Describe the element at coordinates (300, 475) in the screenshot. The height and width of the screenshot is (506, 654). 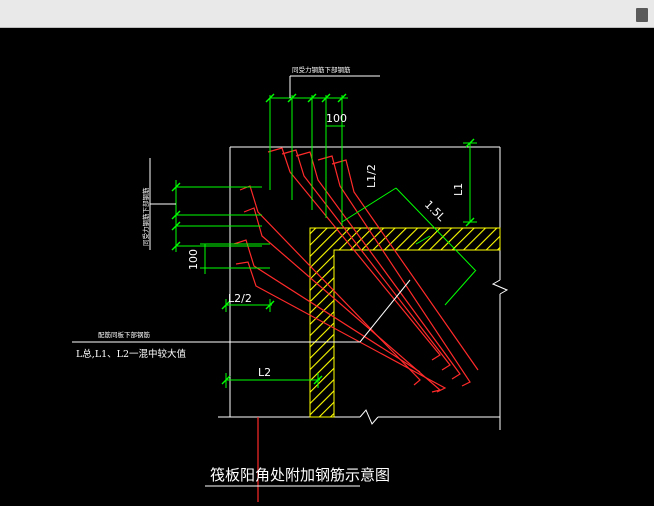
I see `diagram-title: 筏板阳角处附加钢筋示意图` at that location.